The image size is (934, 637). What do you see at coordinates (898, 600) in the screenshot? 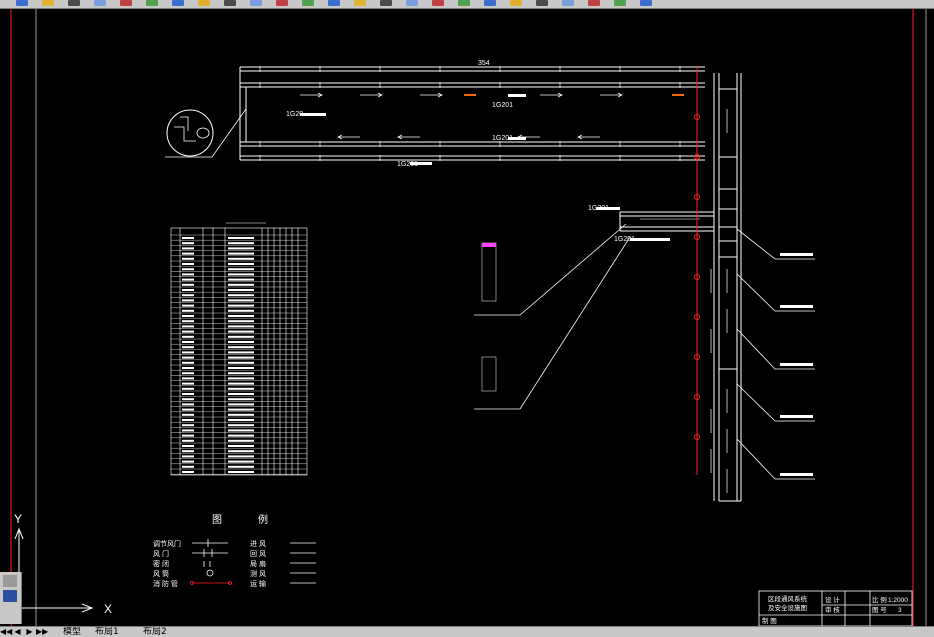
I see `scale-value: 1:2000` at bounding box center [898, 600].